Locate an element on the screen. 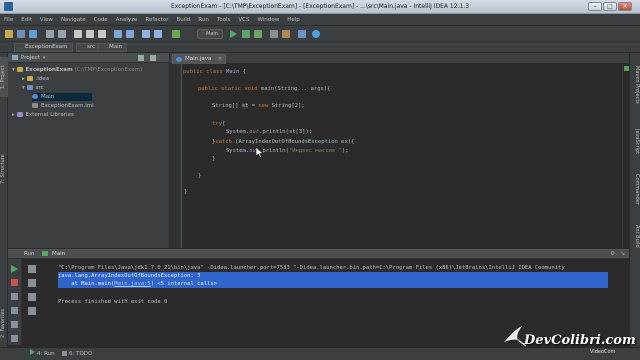 Image resolution: width=640 pixels, height=360 pixels. back-icon is located at coordinates (146, 34).